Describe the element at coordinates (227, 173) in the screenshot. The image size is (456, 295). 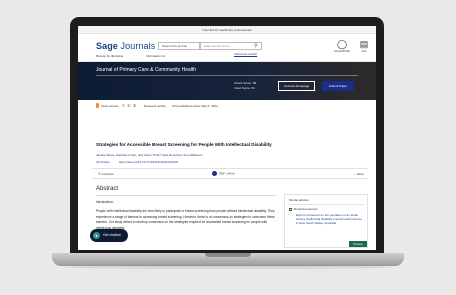
I see `pdf-label: PDF / ePub` at that location.